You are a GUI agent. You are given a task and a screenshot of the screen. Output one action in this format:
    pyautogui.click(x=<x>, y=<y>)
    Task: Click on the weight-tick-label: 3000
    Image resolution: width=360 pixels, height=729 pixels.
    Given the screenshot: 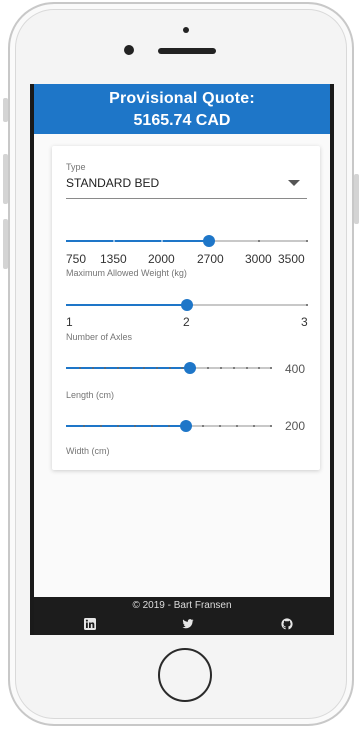 What is the action you would take?
    pyautogui.click(x=258, y=259)
    